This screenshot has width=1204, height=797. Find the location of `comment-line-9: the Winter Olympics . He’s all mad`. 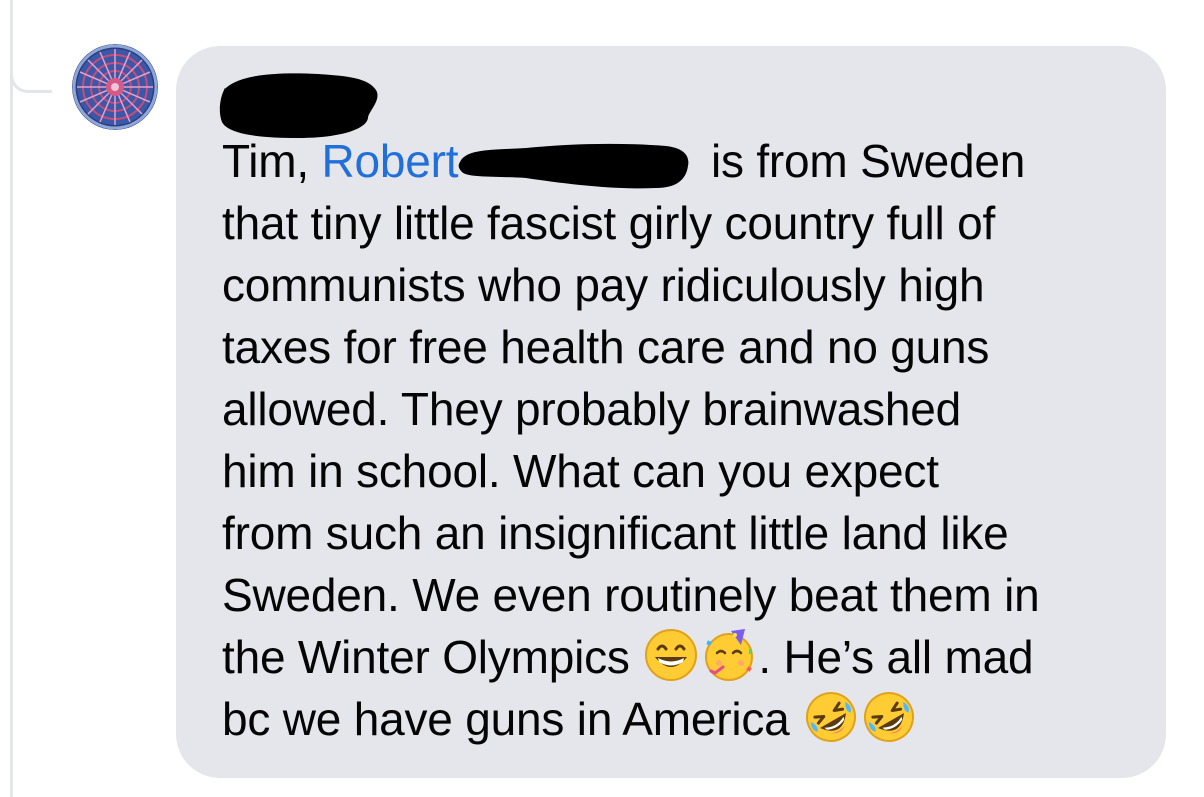

comment-line-9: the Winter Olympics . He’s all mad is located at coordinates (682, 657).